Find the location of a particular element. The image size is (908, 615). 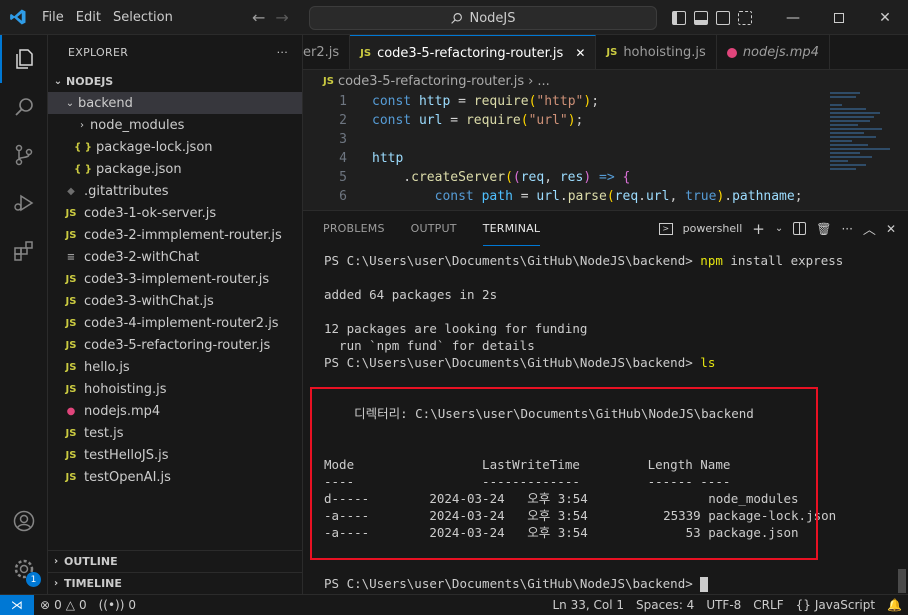

tree-item: JS testOpenAI.js is located at coordinates (175, 477).